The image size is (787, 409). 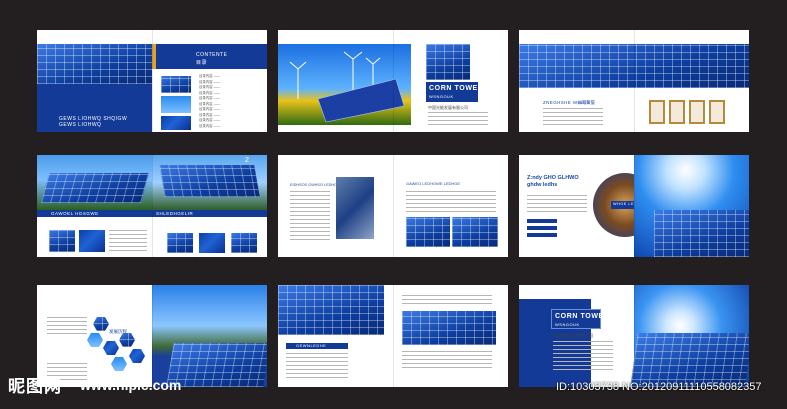 What do you see at coordinates (210, 125) in the screenshot?
I see `toc-item: 目录内容 ——` at bounding box center [210, 125].